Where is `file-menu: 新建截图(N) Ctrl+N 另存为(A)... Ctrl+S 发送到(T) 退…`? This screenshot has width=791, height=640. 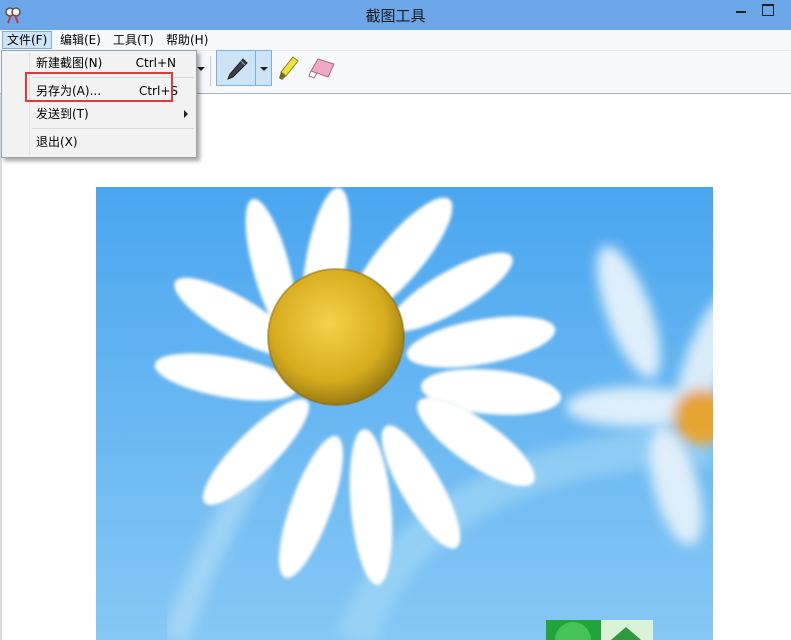 file-menu: 新建截图(N) Ctrl+N 另存为(A)... Ctrl+S 发送到(T) 退… is located at coordinates (99, 104).